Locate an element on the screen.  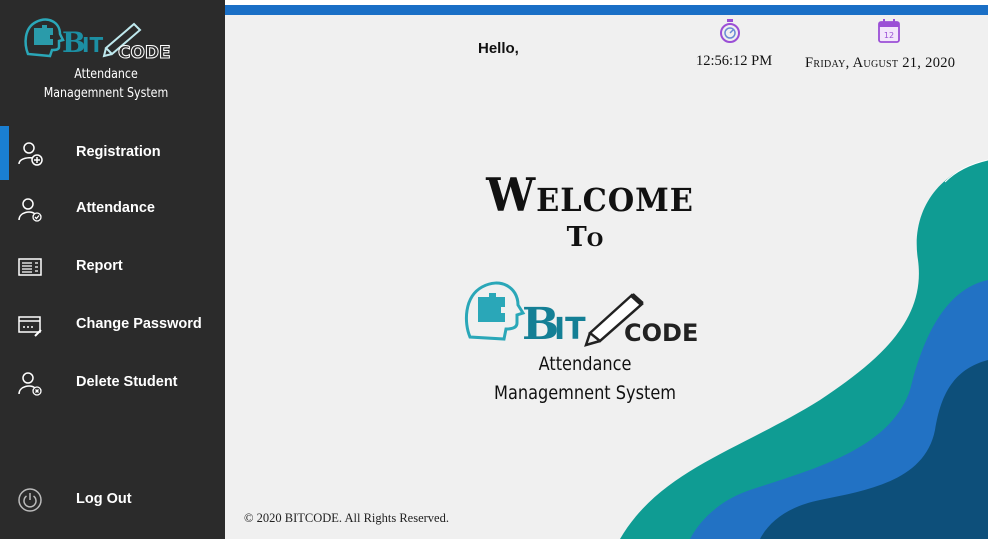
sidebar-subtitle-line2: Managemnent System is located at coordinates (106, 93).